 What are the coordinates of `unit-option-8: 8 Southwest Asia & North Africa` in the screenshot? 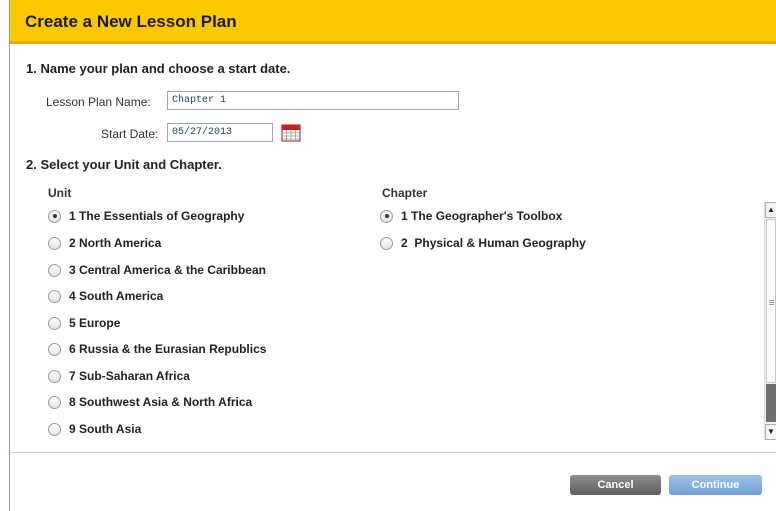 It's located at (150, 402).